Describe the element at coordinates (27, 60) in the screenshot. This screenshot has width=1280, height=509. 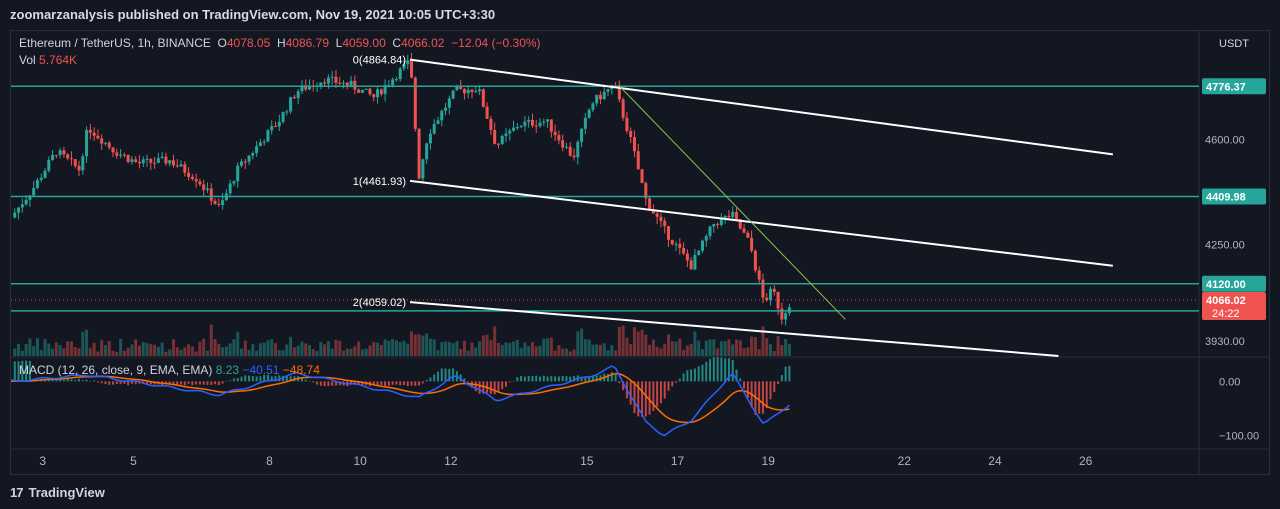
I see `volume-label: Vol` at that location.